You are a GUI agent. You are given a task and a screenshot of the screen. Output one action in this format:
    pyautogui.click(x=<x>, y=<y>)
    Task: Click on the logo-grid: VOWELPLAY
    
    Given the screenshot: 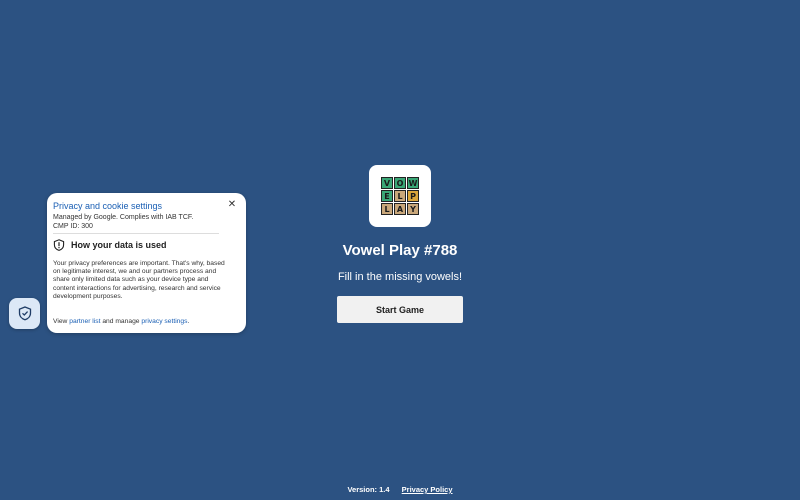 What is the action you would take?
    pyautogui.click(x=400, y=196)
    